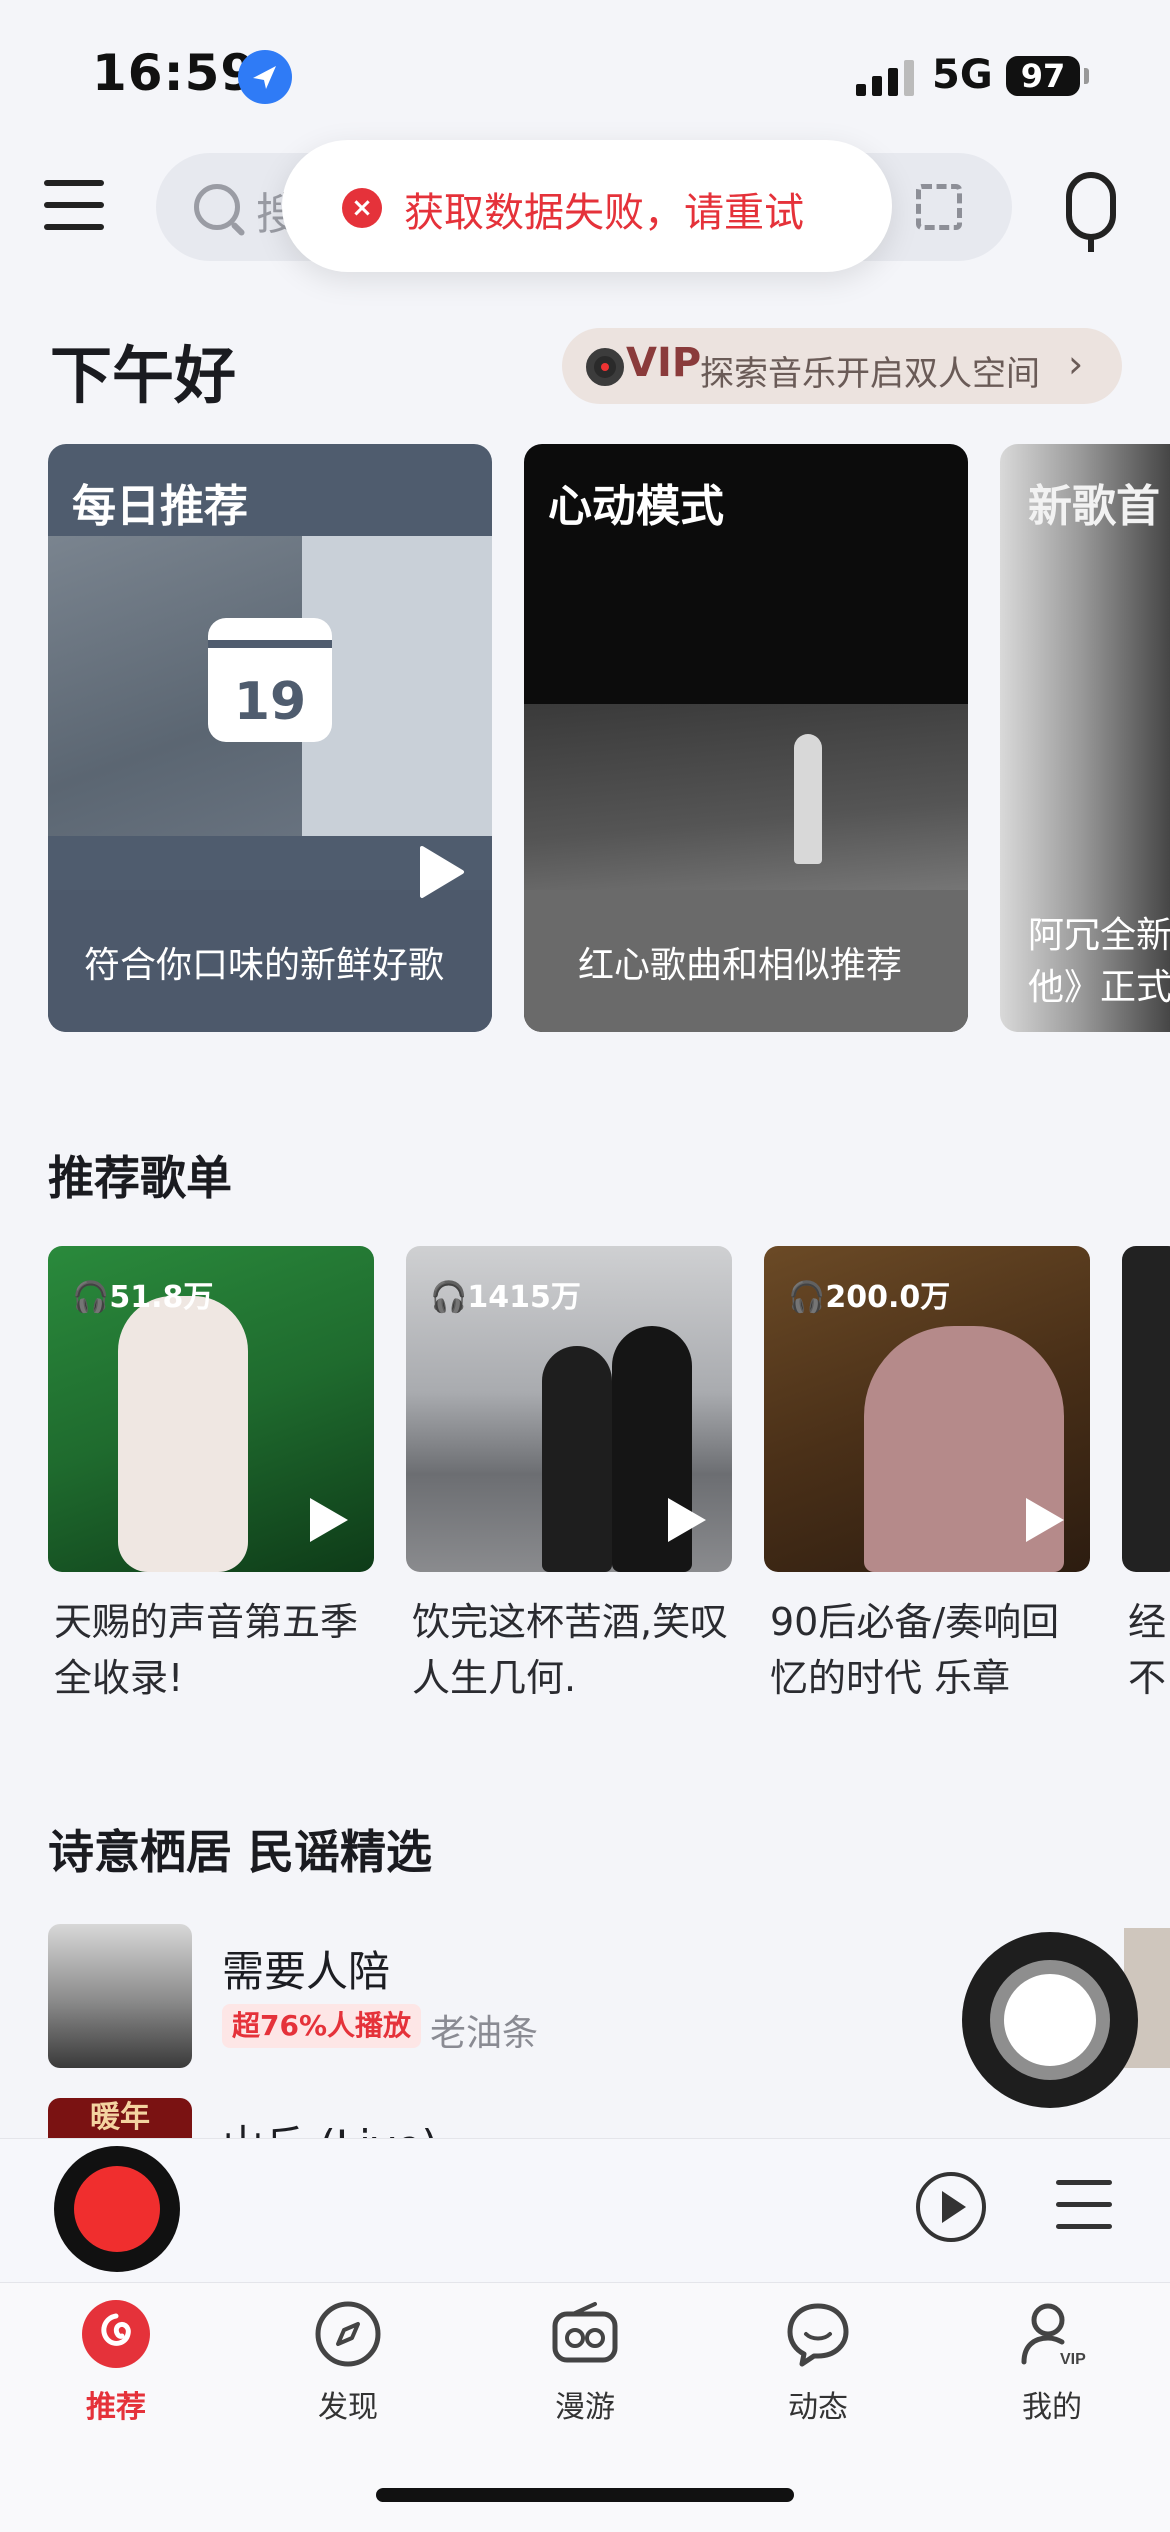 The height and width of the screenshot is (2532, 1170). What do you see at coordinates (117, 2209) in the screenshot?
I see `disc-label` at bounding box center [117, 2209].